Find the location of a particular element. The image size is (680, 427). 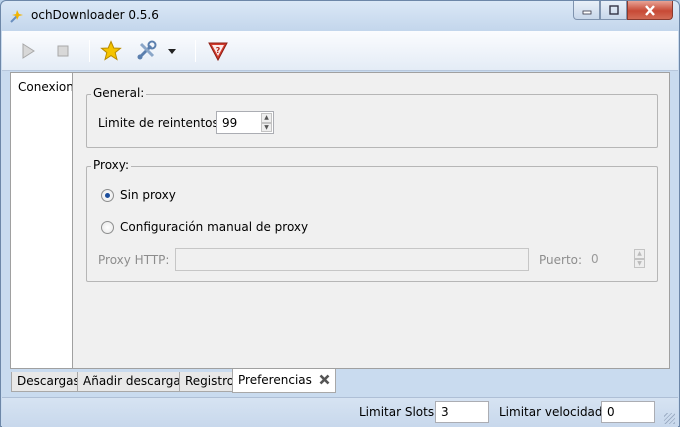

tab-anadir-descargas: Añadir descargas is located at coordinates (135, 382).